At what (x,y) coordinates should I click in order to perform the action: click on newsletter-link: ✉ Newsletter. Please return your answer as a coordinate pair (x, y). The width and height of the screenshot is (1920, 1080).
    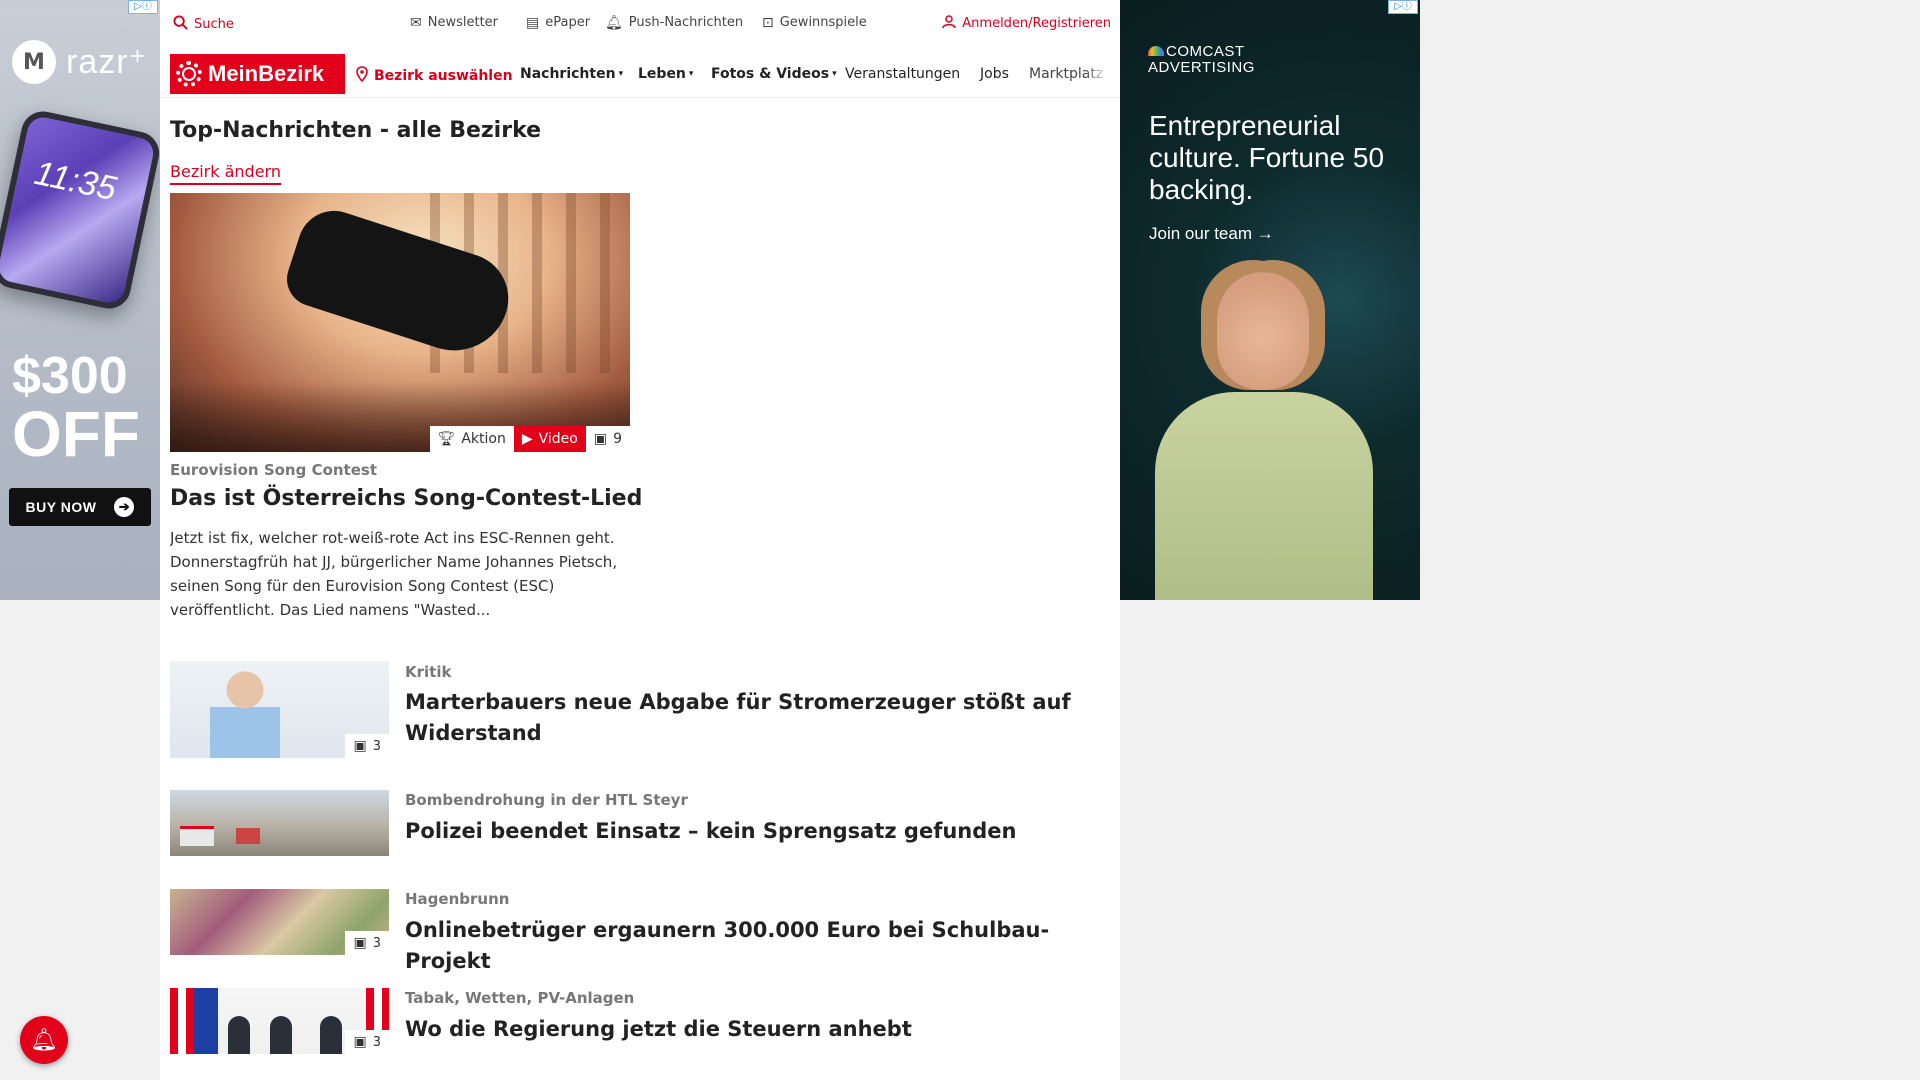
    Looking at the image, I should click on (454, 22).